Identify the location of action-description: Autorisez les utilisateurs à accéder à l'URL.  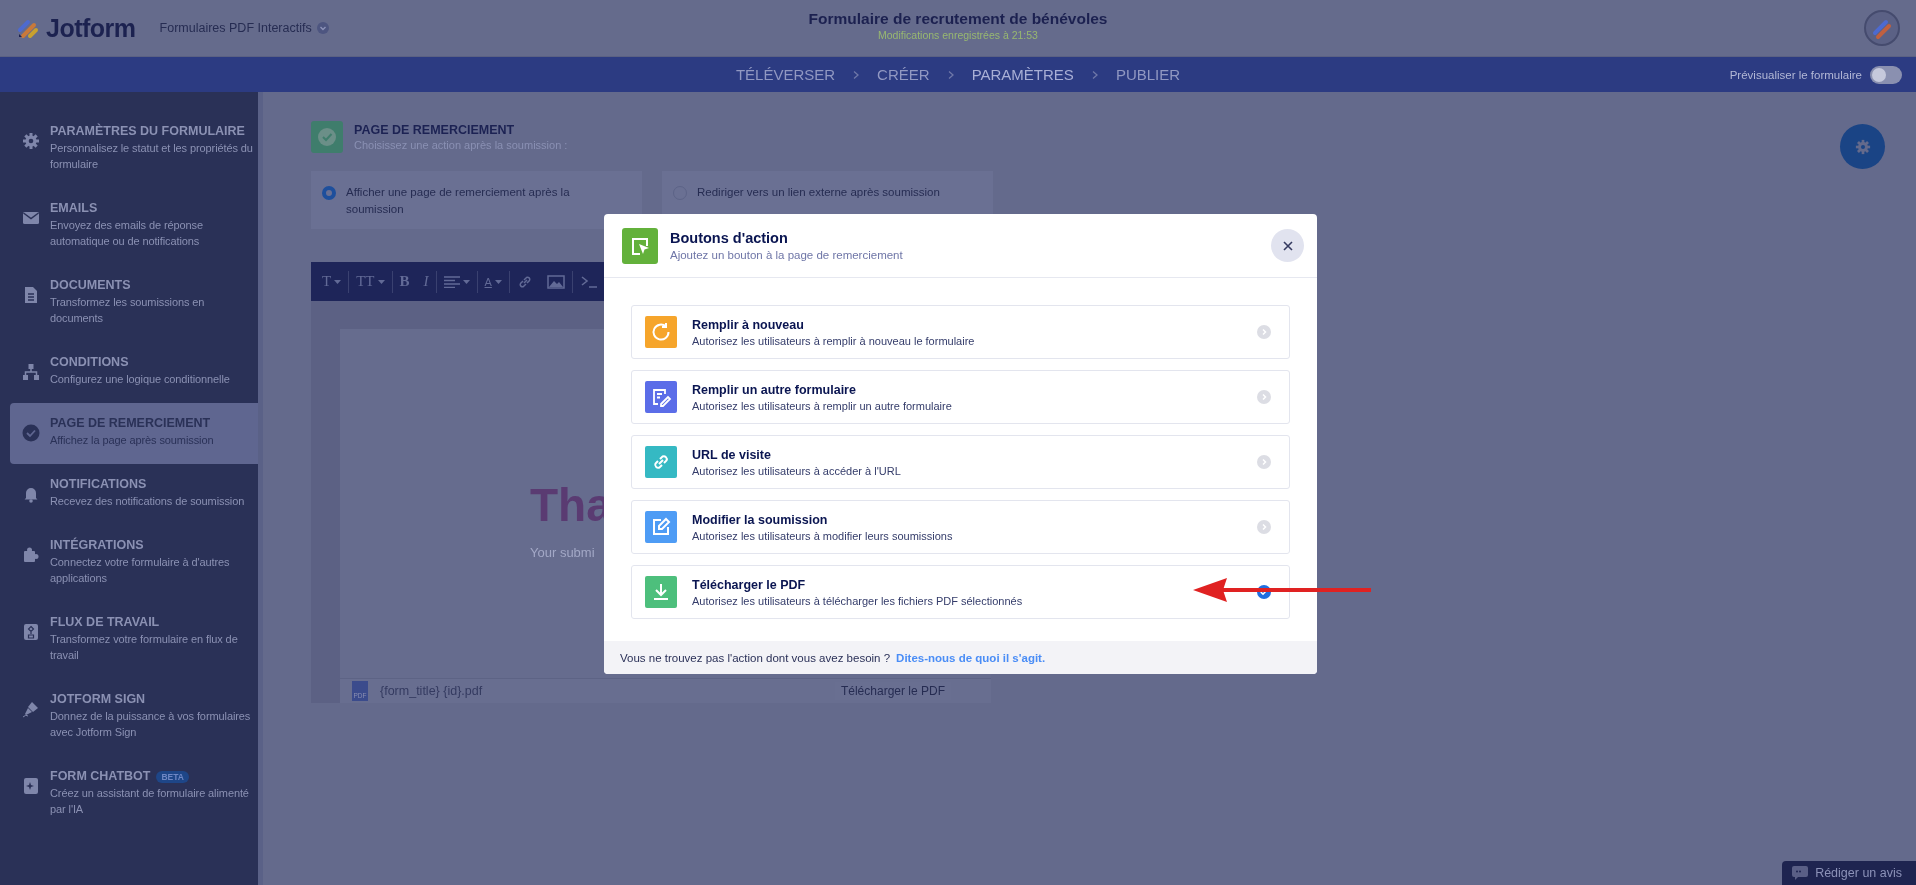
(797, 470).